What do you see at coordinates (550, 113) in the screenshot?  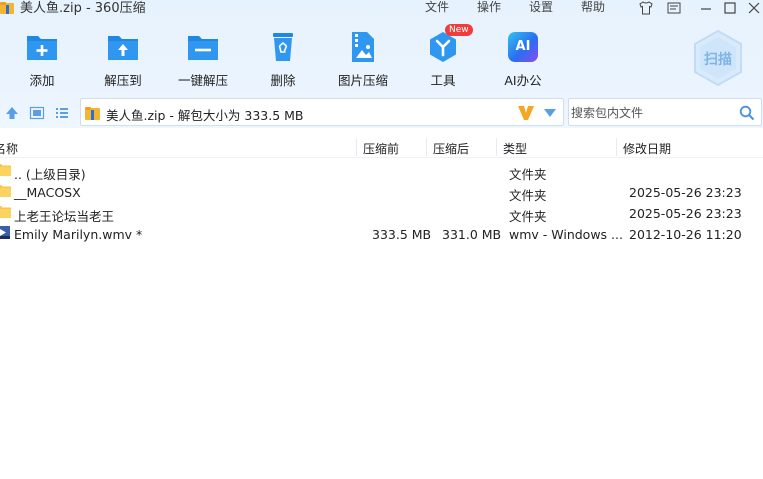 I see `chevron-down-icon` at bounding box center [550, 113].